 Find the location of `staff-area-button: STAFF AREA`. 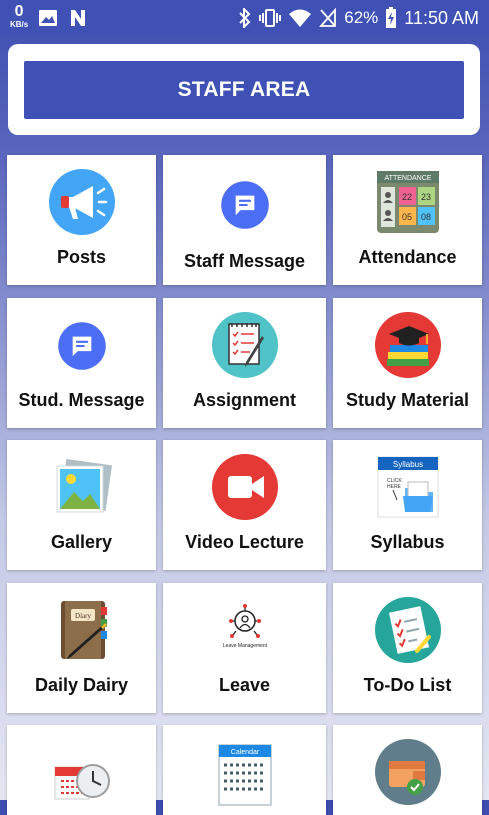

staff-area-button: STAFF AREA is located at coordinates (244, 90).